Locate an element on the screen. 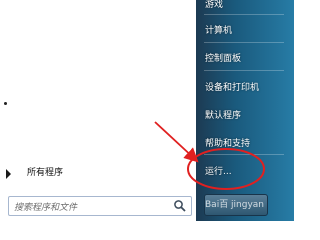 Image resolution: width=320 pixels, height=240 pixels. menu-item-help-support: 帮助和支持 is located at coordinates (227, 142).